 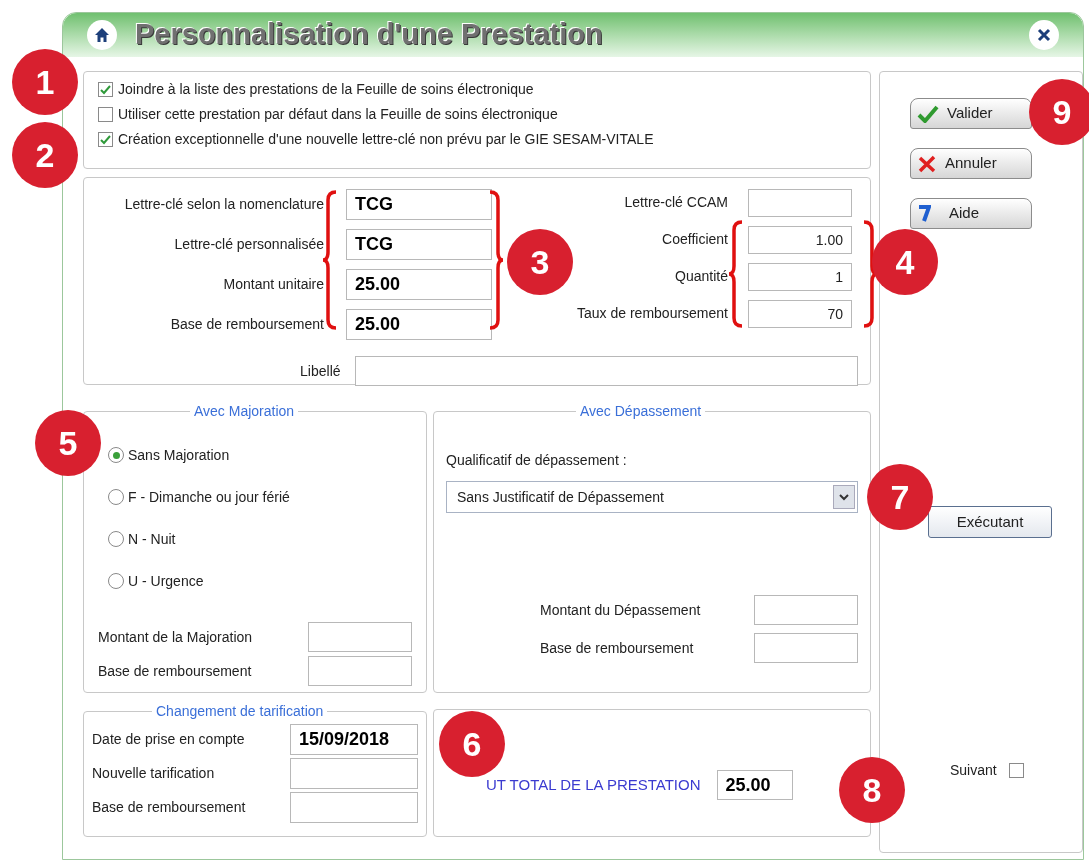 What do you see at coordinates (844, 497) in the screenshot?
I see `chevron-down-icon` at bounding box center [844, 497].